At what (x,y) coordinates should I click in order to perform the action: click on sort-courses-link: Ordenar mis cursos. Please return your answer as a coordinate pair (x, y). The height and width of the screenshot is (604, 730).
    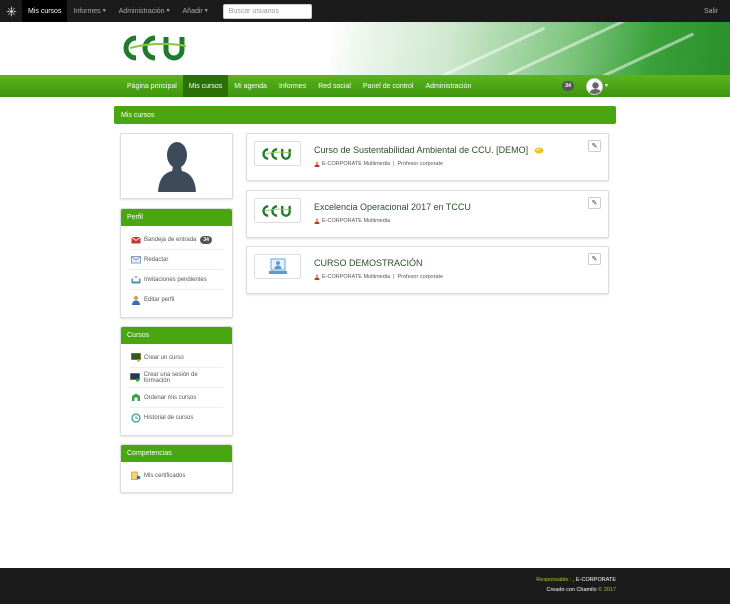
    Looking at the image, I should click on (176, 398).